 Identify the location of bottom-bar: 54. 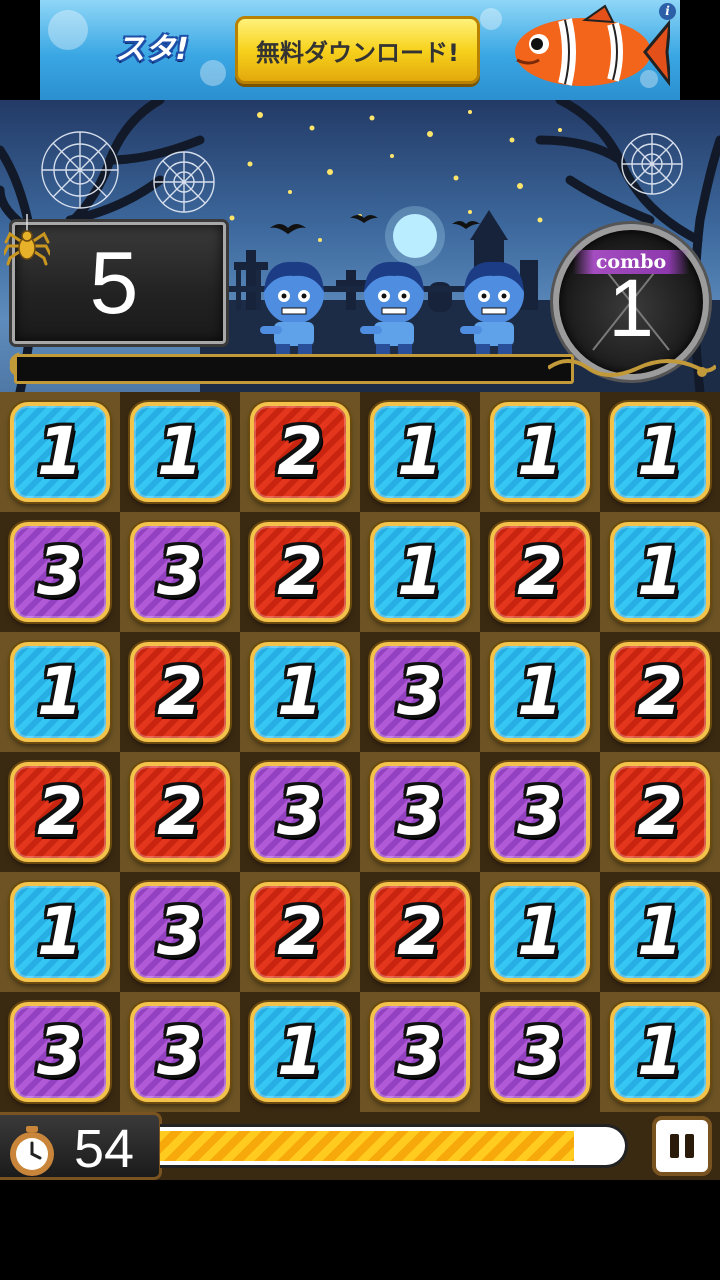
(360, 1146).